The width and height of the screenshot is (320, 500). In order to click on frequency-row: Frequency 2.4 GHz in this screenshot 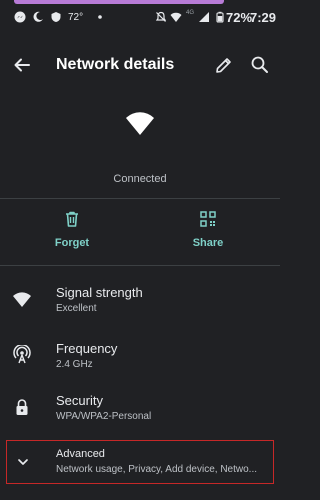, I will do `click(140, 360)`.